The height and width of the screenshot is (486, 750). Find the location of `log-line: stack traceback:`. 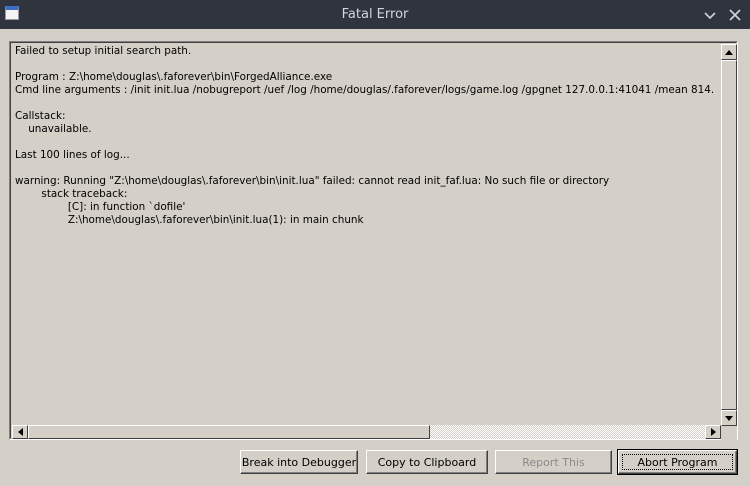

log-line: stack traceback: is located at coordinates (71, 194).